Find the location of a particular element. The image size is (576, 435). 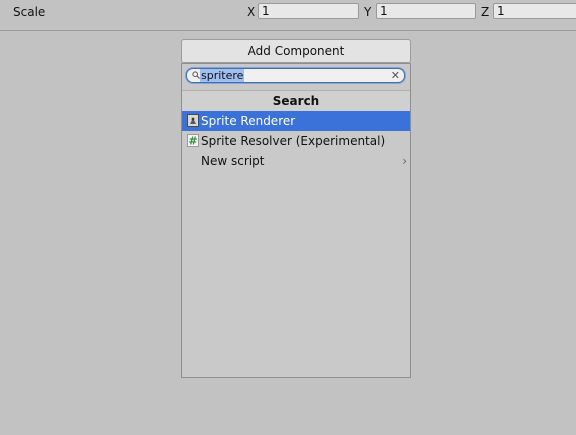

scale-z-field: 1 is located at coordinates (534, 11).